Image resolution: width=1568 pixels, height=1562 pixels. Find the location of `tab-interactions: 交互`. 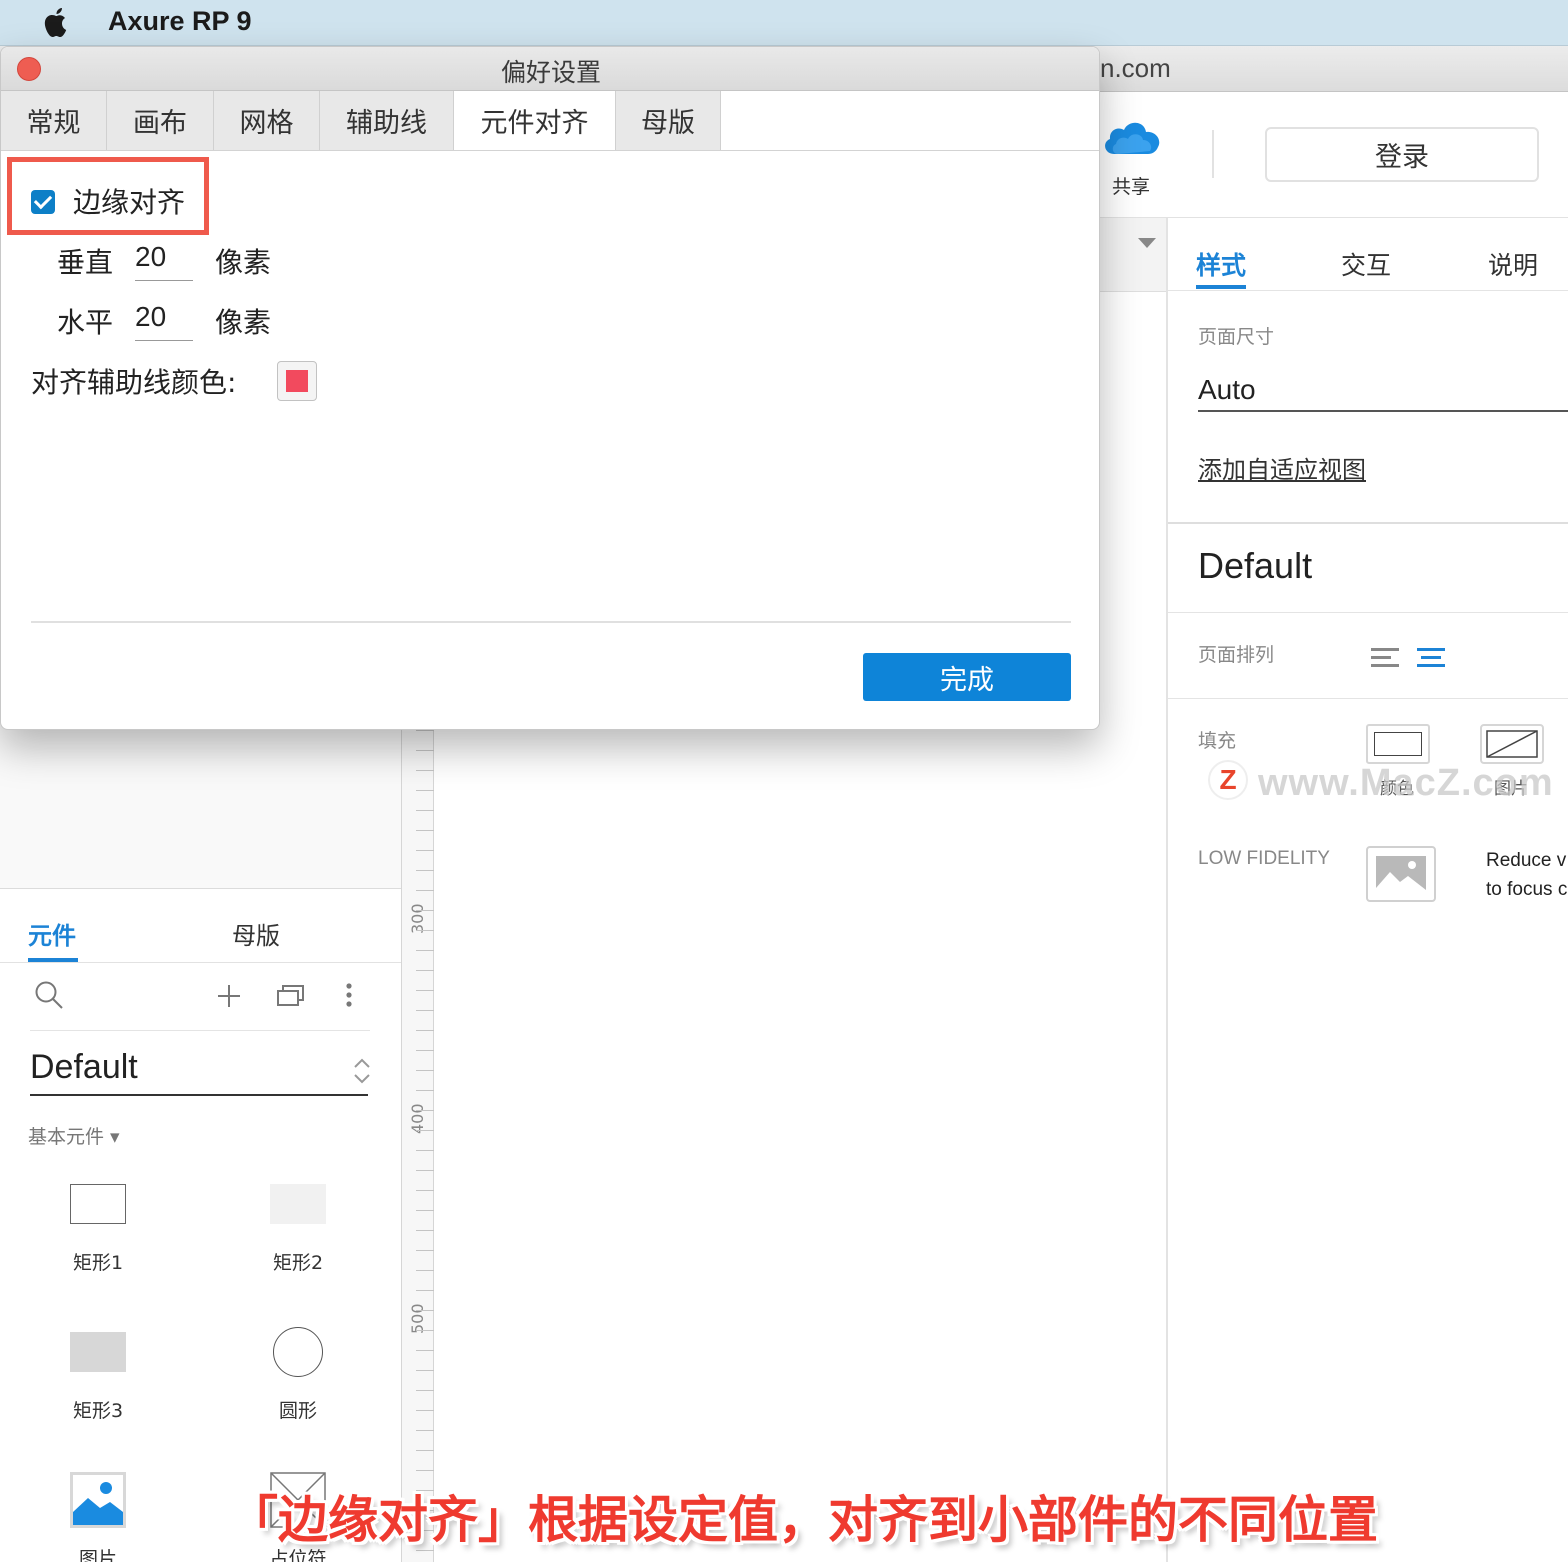

tab-interactions: 交互 is located at coordinates (1366, 264).